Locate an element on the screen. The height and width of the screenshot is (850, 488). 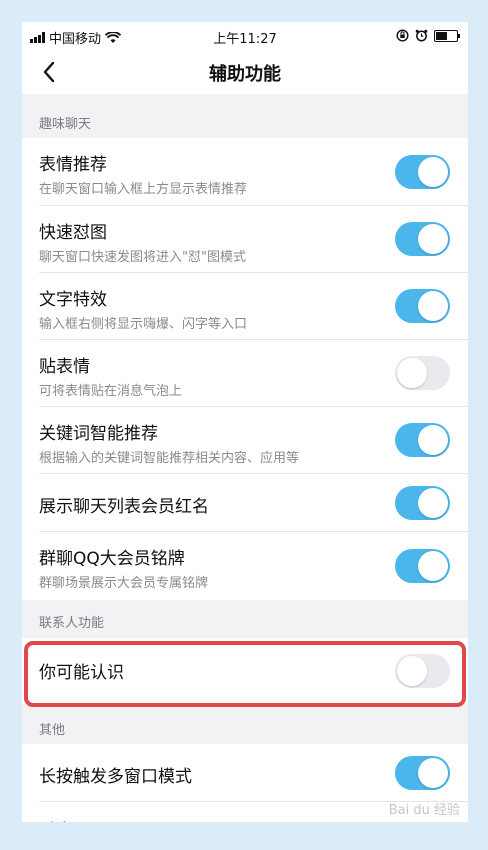
nav-bar: 辅助功能 is located at coordinates (245, 72).